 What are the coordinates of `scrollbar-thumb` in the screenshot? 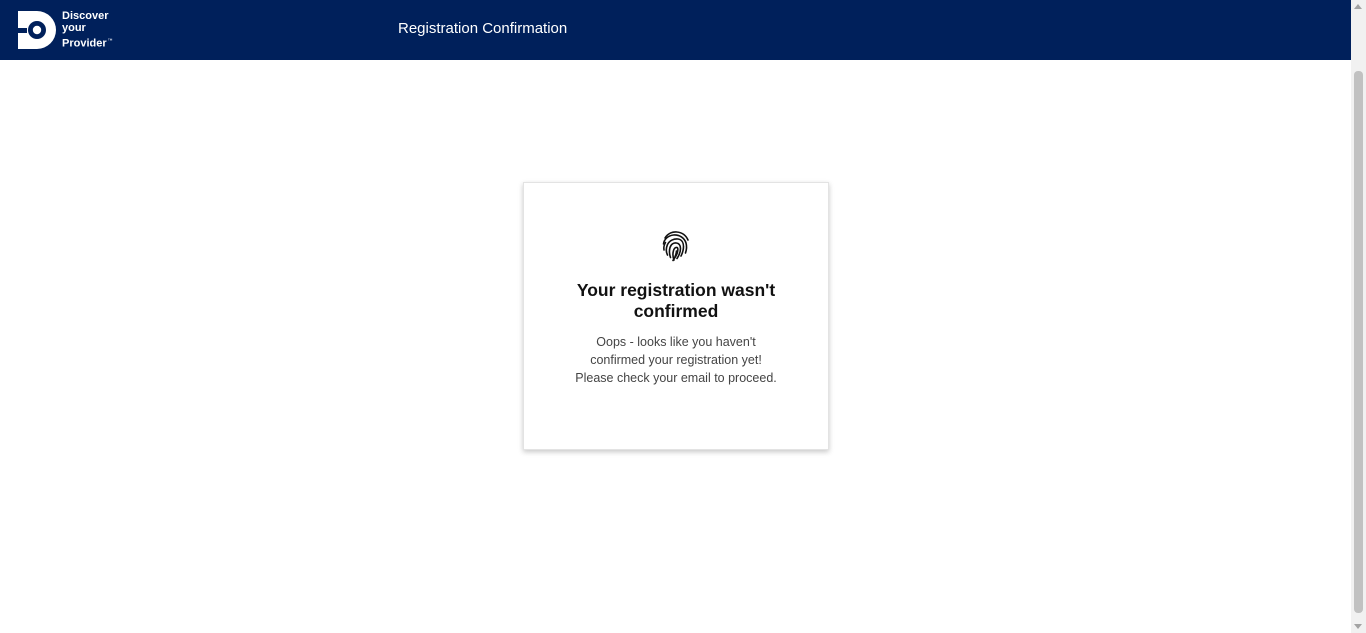 It's located at (1358, 342).